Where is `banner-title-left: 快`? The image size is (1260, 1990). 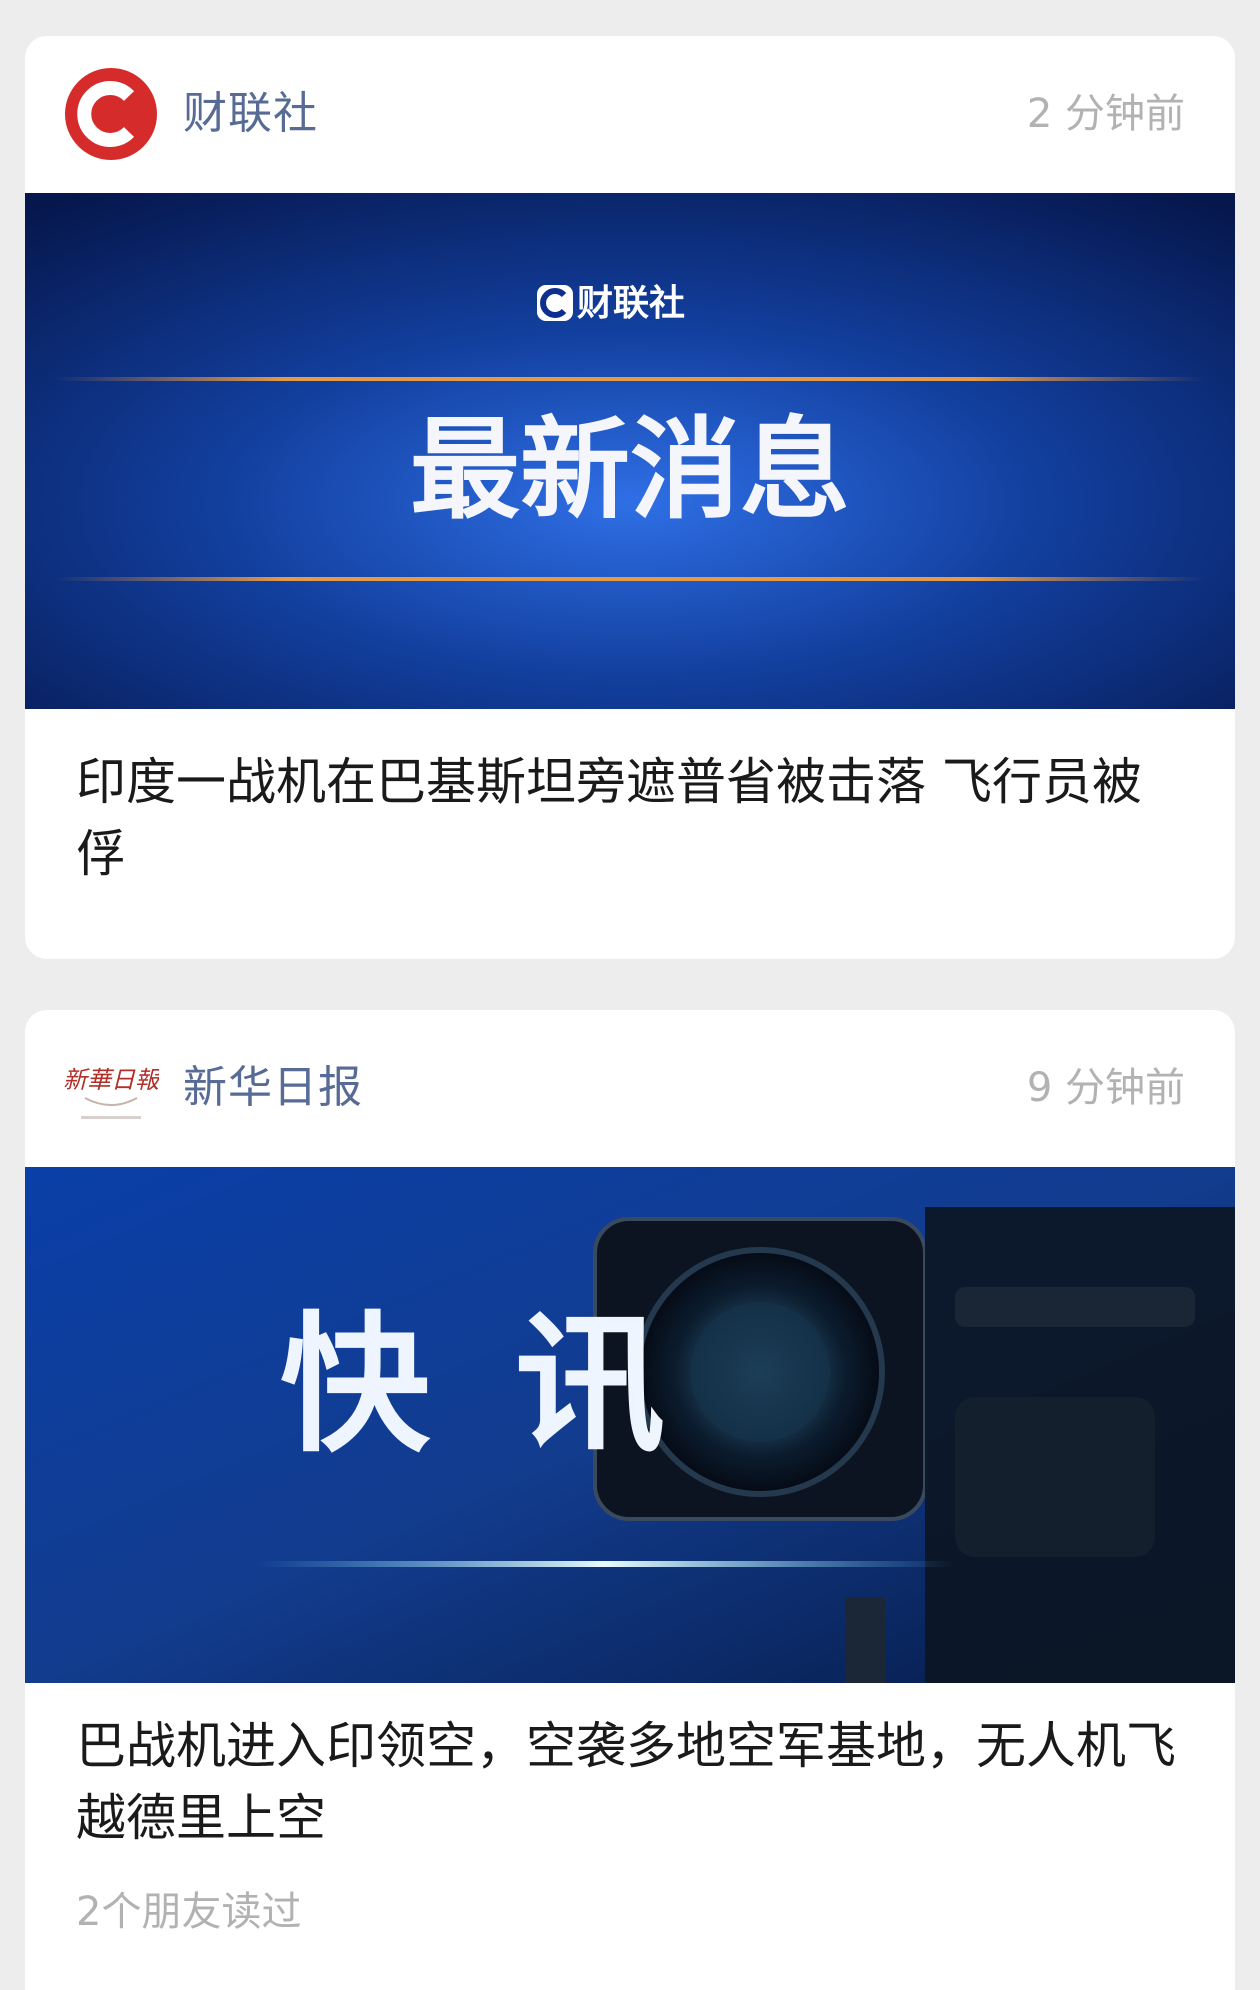 banner-title-left: 快 is located at coordinates (355, 1386).